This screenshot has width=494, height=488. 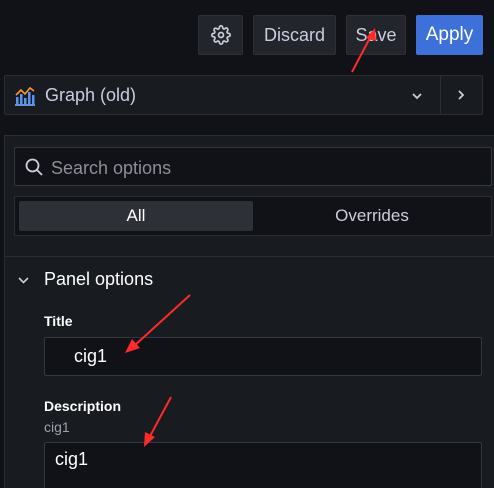 What do you see at coordinates (263, 356) in the screenshot?
I see `title-input: cig1` at bounding box center [263, 356].